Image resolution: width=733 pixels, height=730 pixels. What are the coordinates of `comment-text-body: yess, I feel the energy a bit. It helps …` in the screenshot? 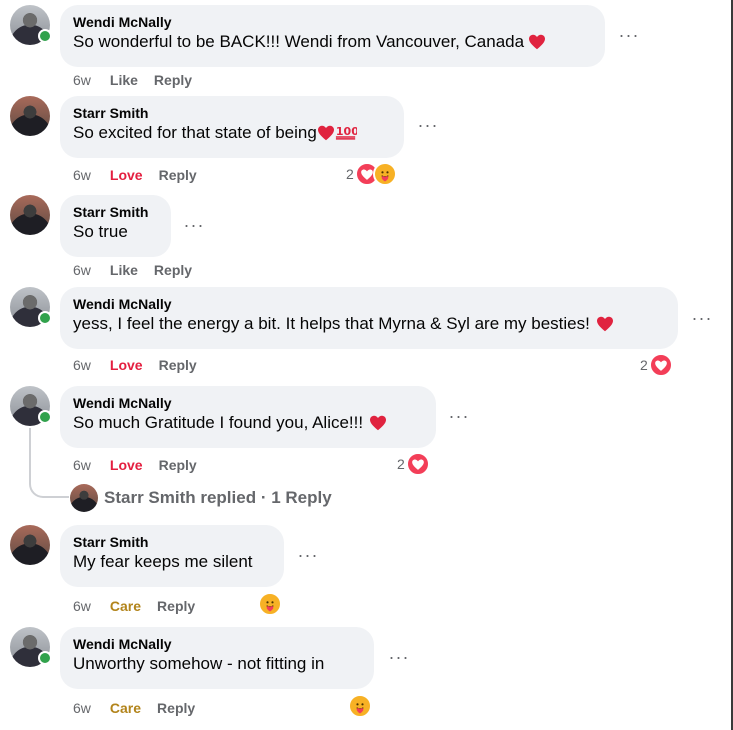 It's located at (331, 323).